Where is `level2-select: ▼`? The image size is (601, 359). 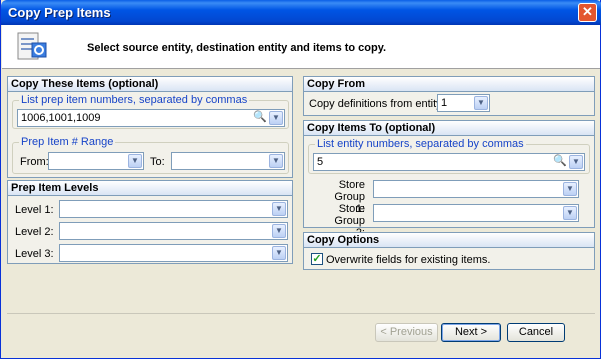
level2-select: ▼ is located at coordinates (173, 231).